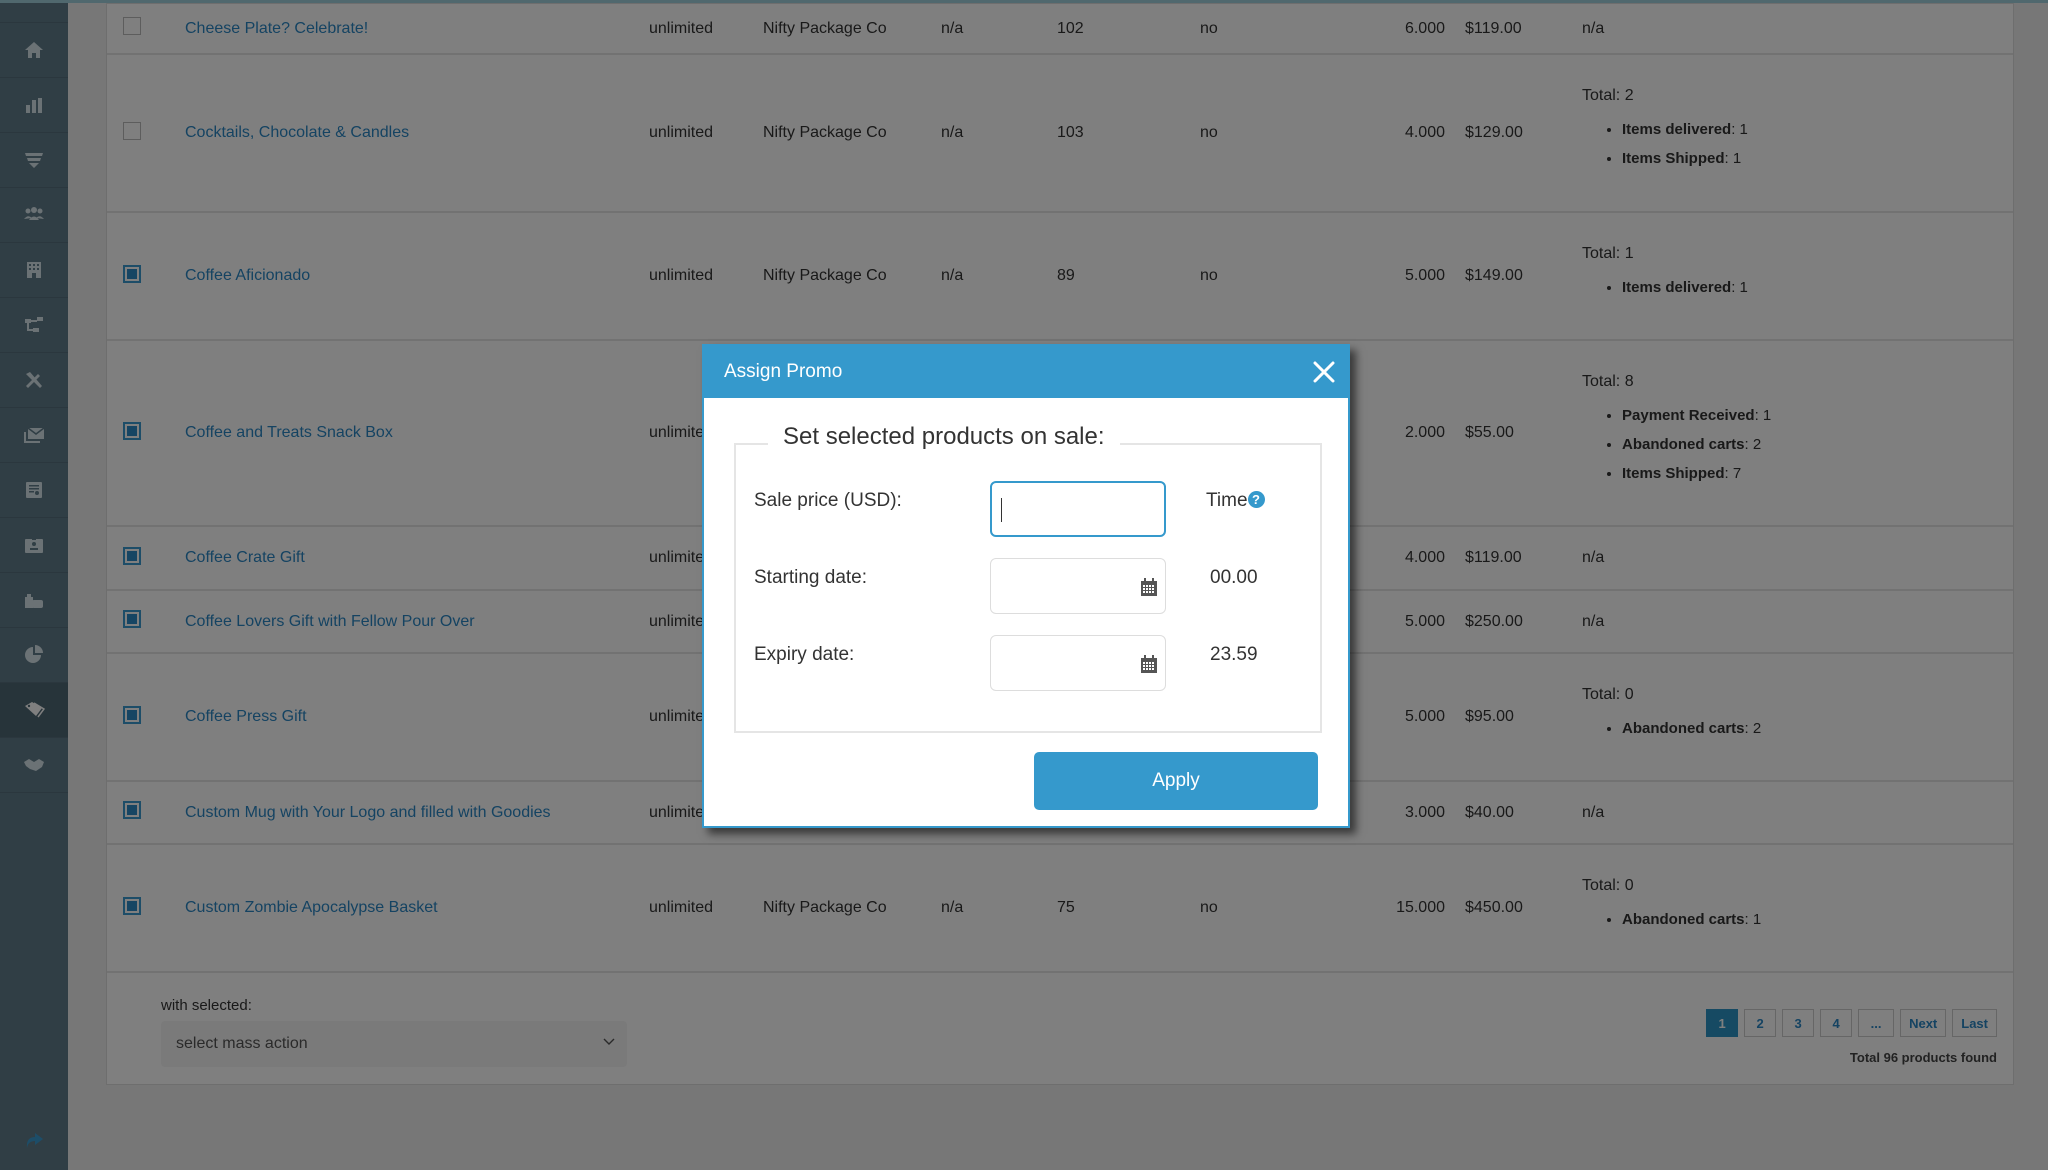 This screenshot has width=2048, height=1170. What do you see at coordinates (783, 371) in the screenshot?
I see `modal-title: Assign Promo` at bounding box center [783, 371].